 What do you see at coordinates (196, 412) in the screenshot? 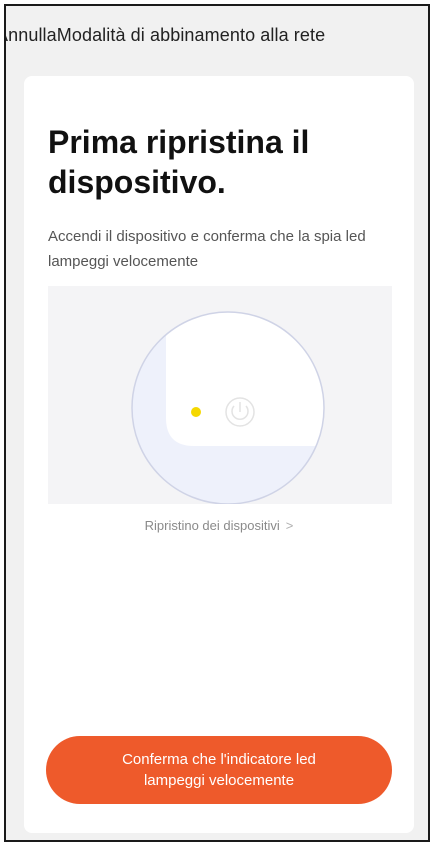
I see `led-indicator` at bounding box center [196, 412].